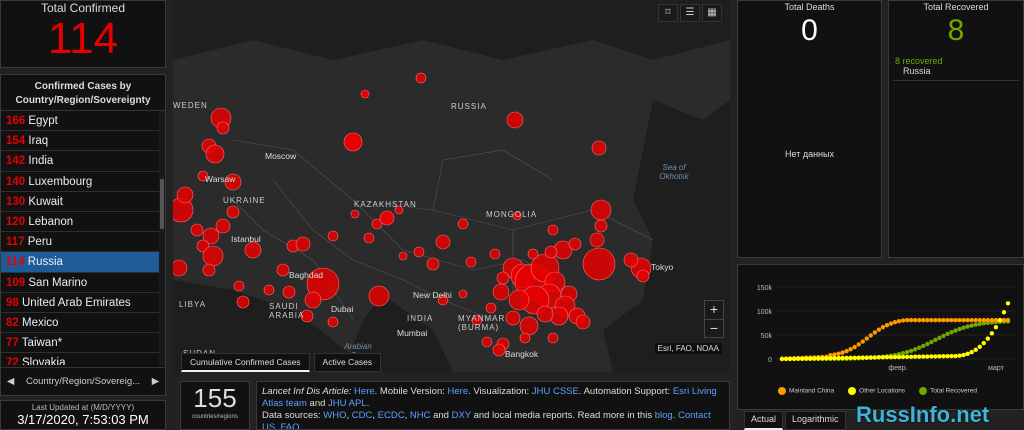  Describe the element at coordinates (420, 415) in the screenshot. I see `nhc-link: NHC` at that location.